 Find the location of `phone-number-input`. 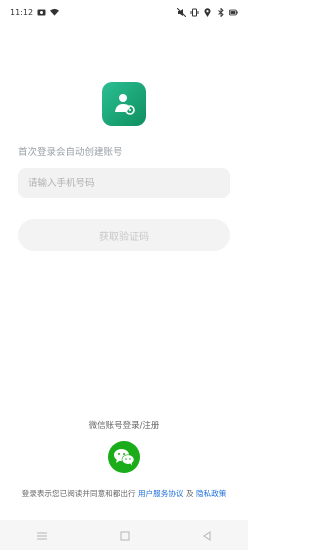

phone-number-input is located at coordinates (124, 183).